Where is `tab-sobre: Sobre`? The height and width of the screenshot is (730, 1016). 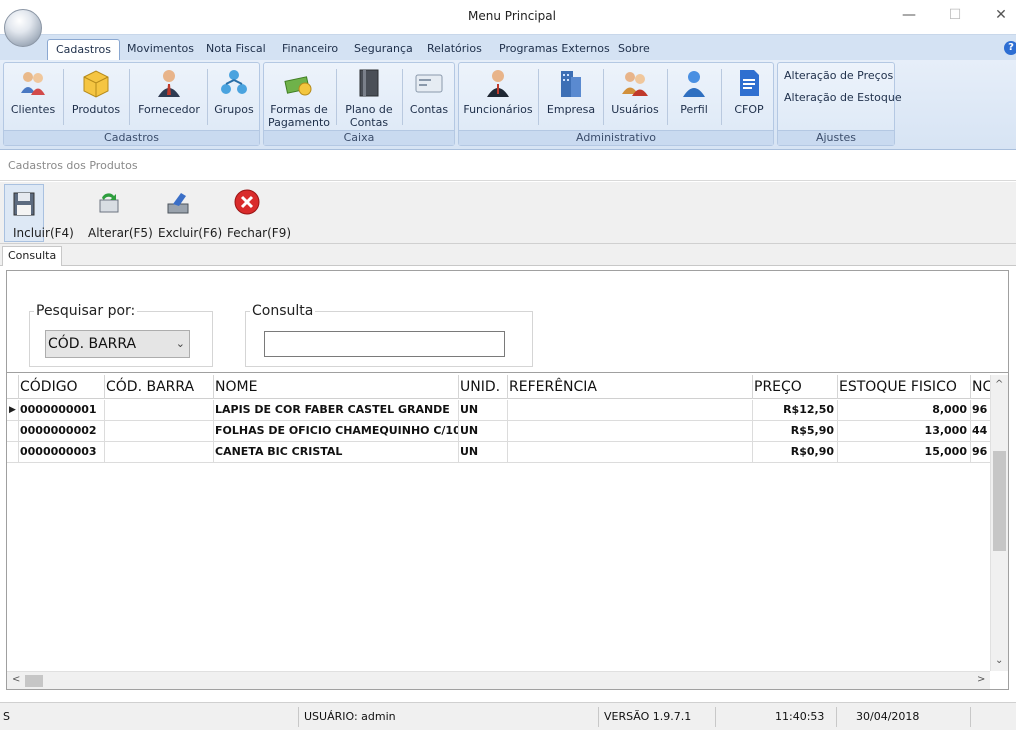 tab-sobre: Sobre is located at coordinates (634, 50).